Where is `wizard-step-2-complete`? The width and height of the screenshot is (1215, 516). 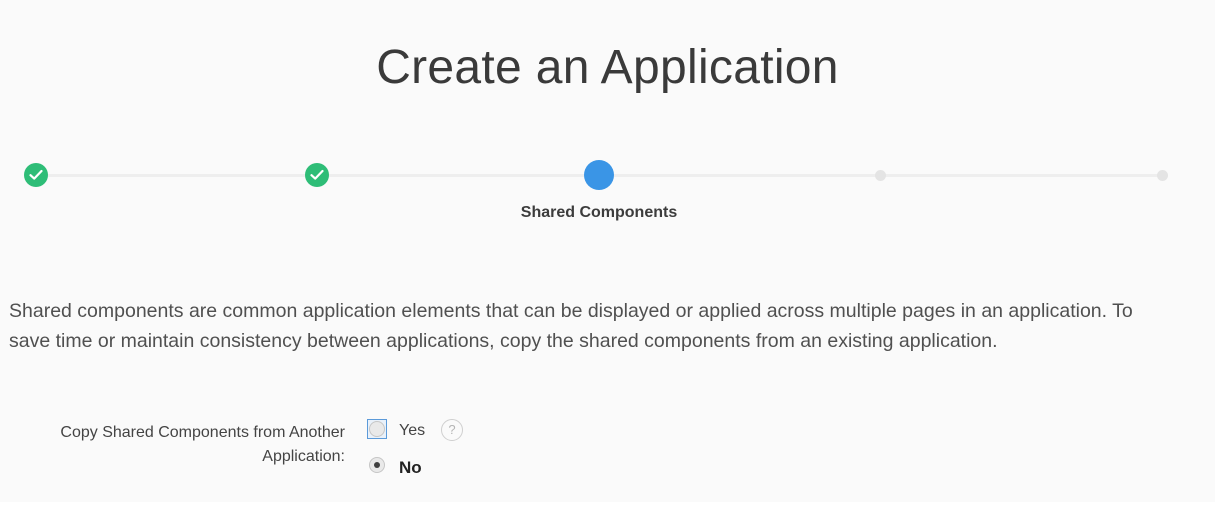 wizard-step-2-complete is located at coordinates (317, 175).